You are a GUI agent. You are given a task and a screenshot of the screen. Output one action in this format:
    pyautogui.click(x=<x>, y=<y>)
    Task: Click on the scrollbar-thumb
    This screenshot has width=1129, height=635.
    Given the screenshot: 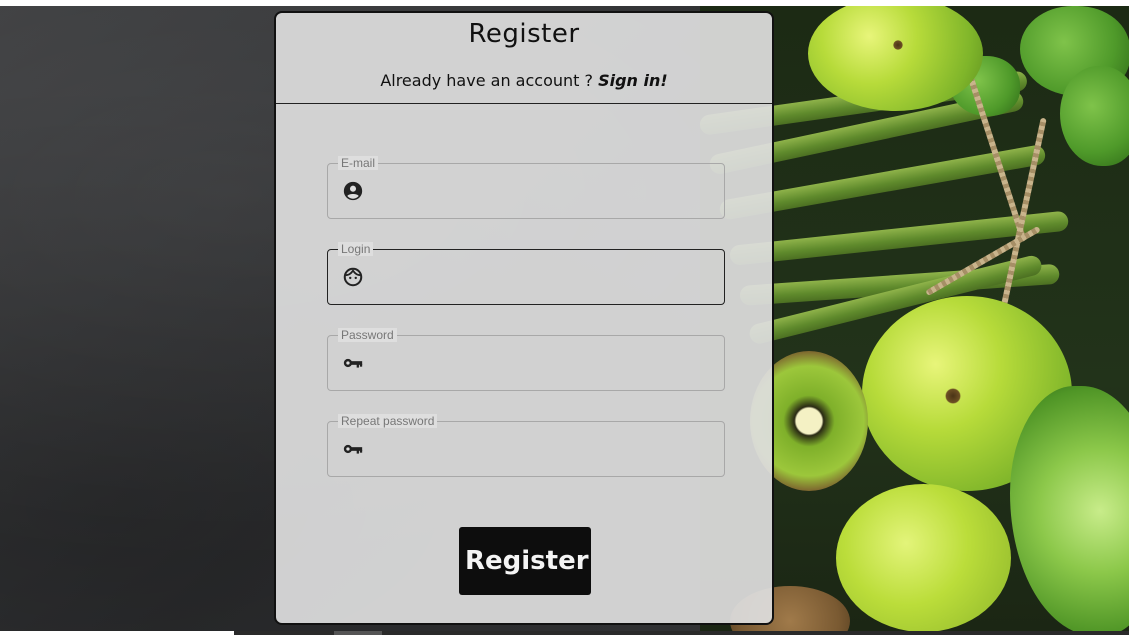 What is the action you would take?
    pyautogui.click(x=358, y=633)
    